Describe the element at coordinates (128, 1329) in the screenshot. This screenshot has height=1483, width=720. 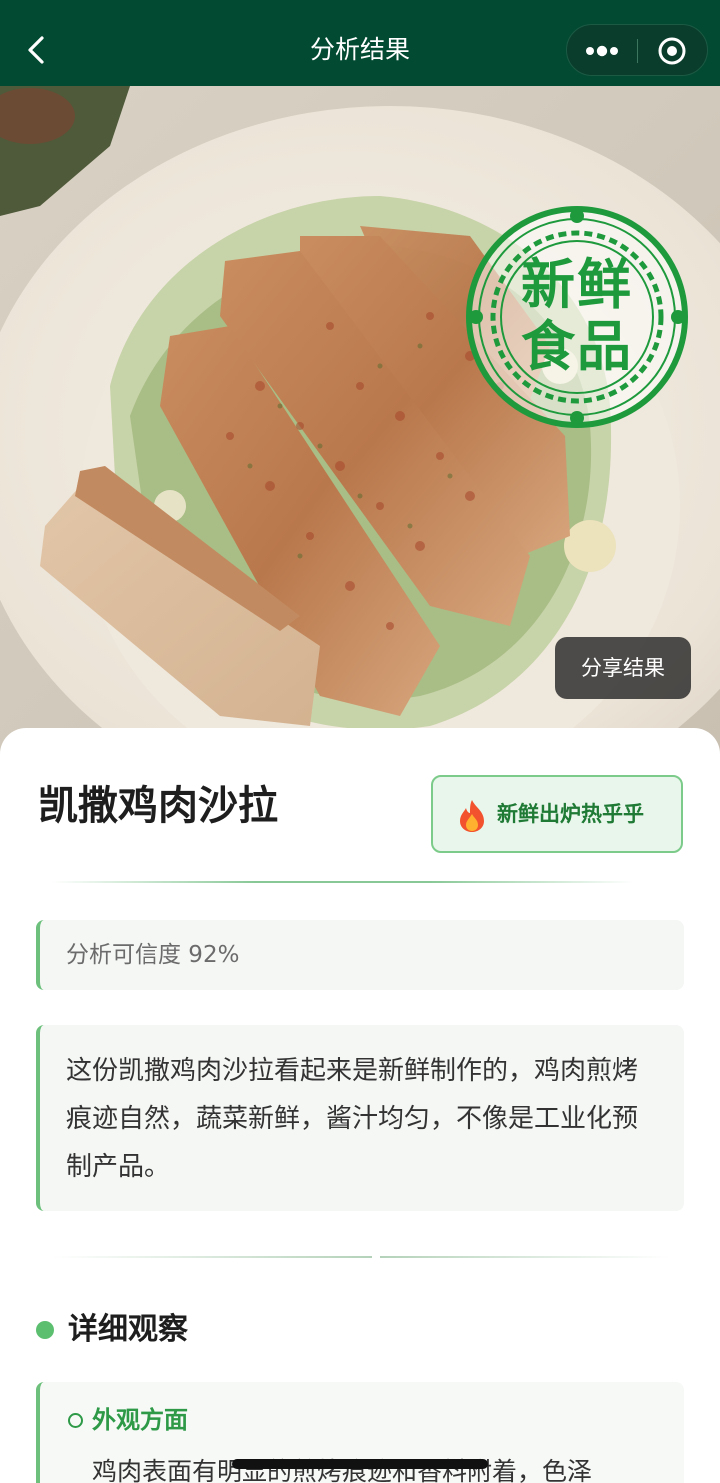
I see `details-section-title: 详细观察` at that location.